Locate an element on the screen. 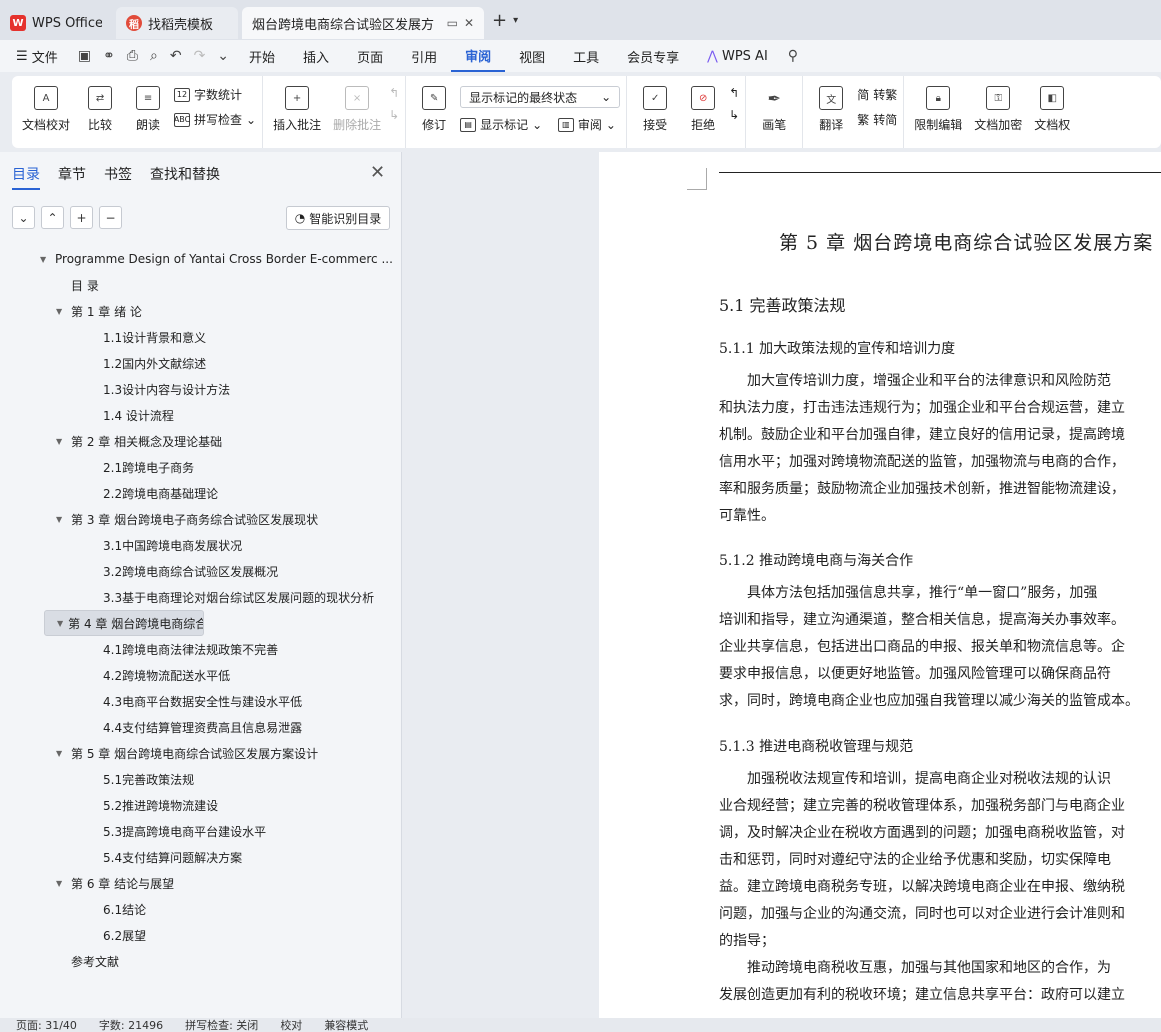  read-aloud-button: ≡ 朗读 is located at coordinates (148, 109).